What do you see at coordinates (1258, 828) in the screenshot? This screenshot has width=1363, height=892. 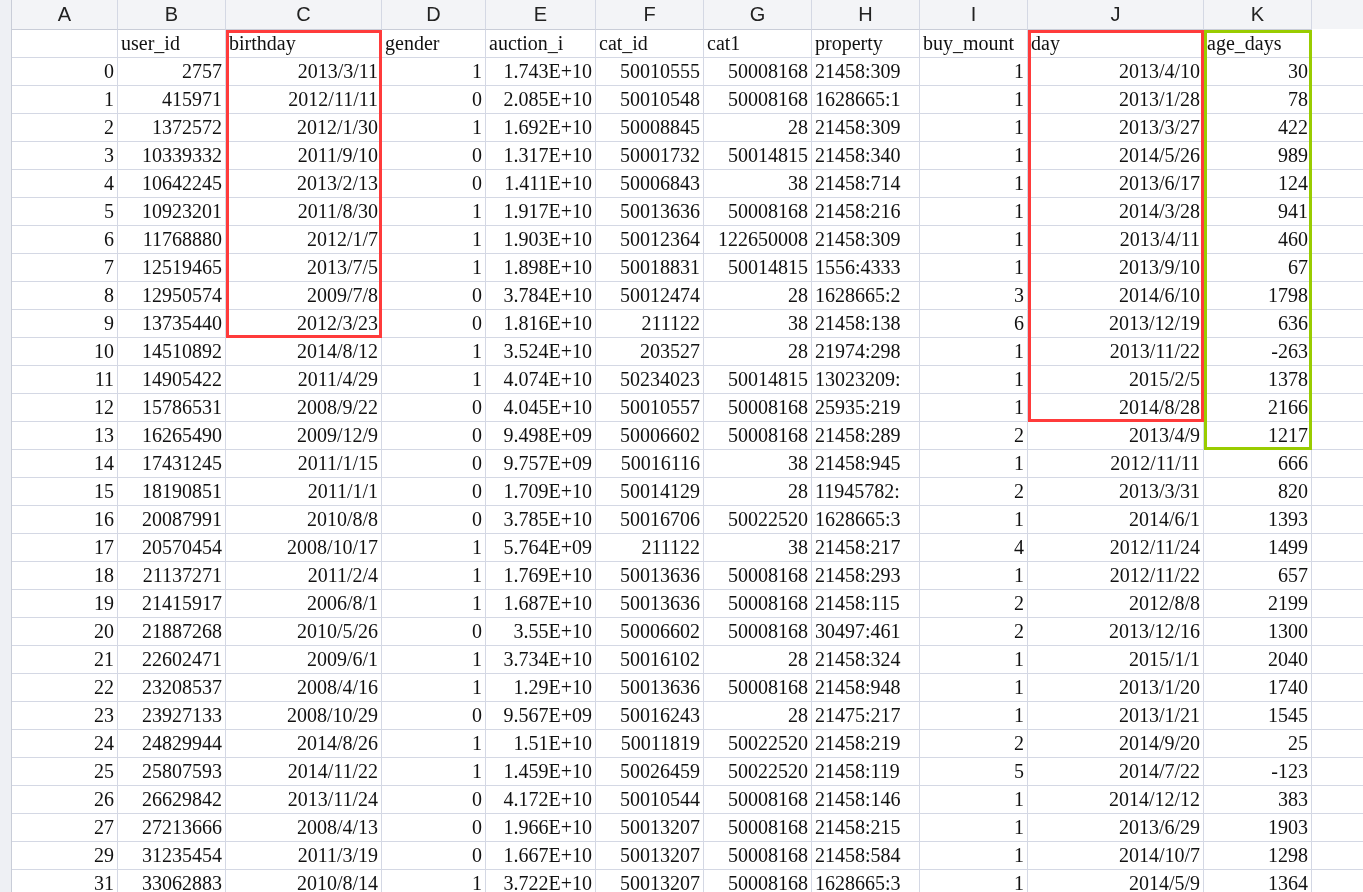 I see `table-cell: 1903` at bounding box center [1258, 828].